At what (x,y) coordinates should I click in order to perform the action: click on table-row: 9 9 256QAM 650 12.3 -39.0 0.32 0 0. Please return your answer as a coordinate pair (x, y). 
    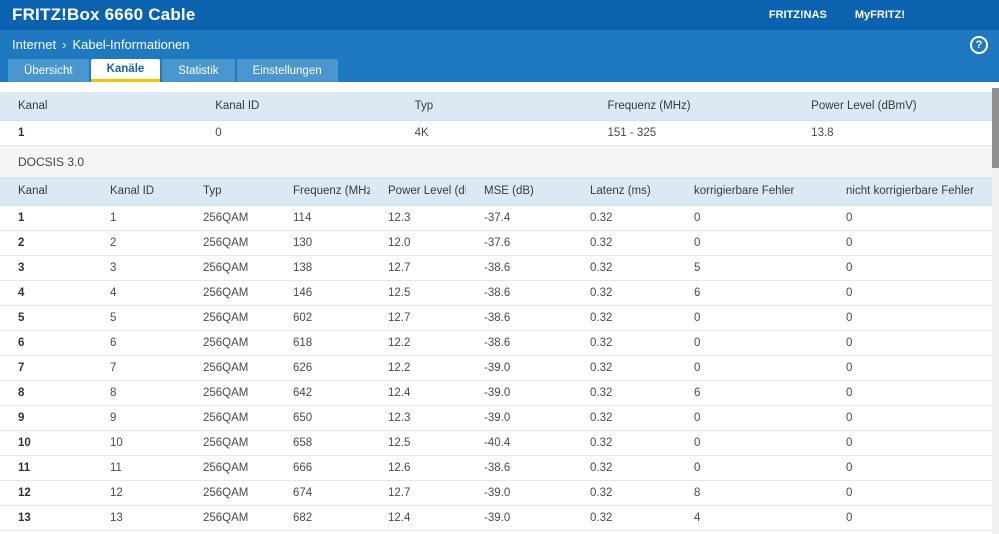
    Looking at the image, I should click on (499, 418).